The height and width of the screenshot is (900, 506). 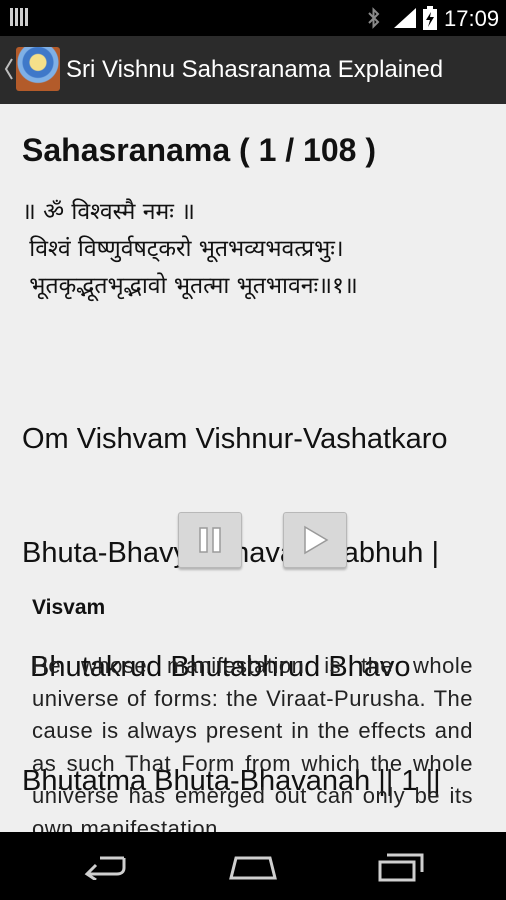 What do you see at coordinates (253, 18) in the screenshot?
I see `status-bar: 17:09` at bounding box center [253, 18].